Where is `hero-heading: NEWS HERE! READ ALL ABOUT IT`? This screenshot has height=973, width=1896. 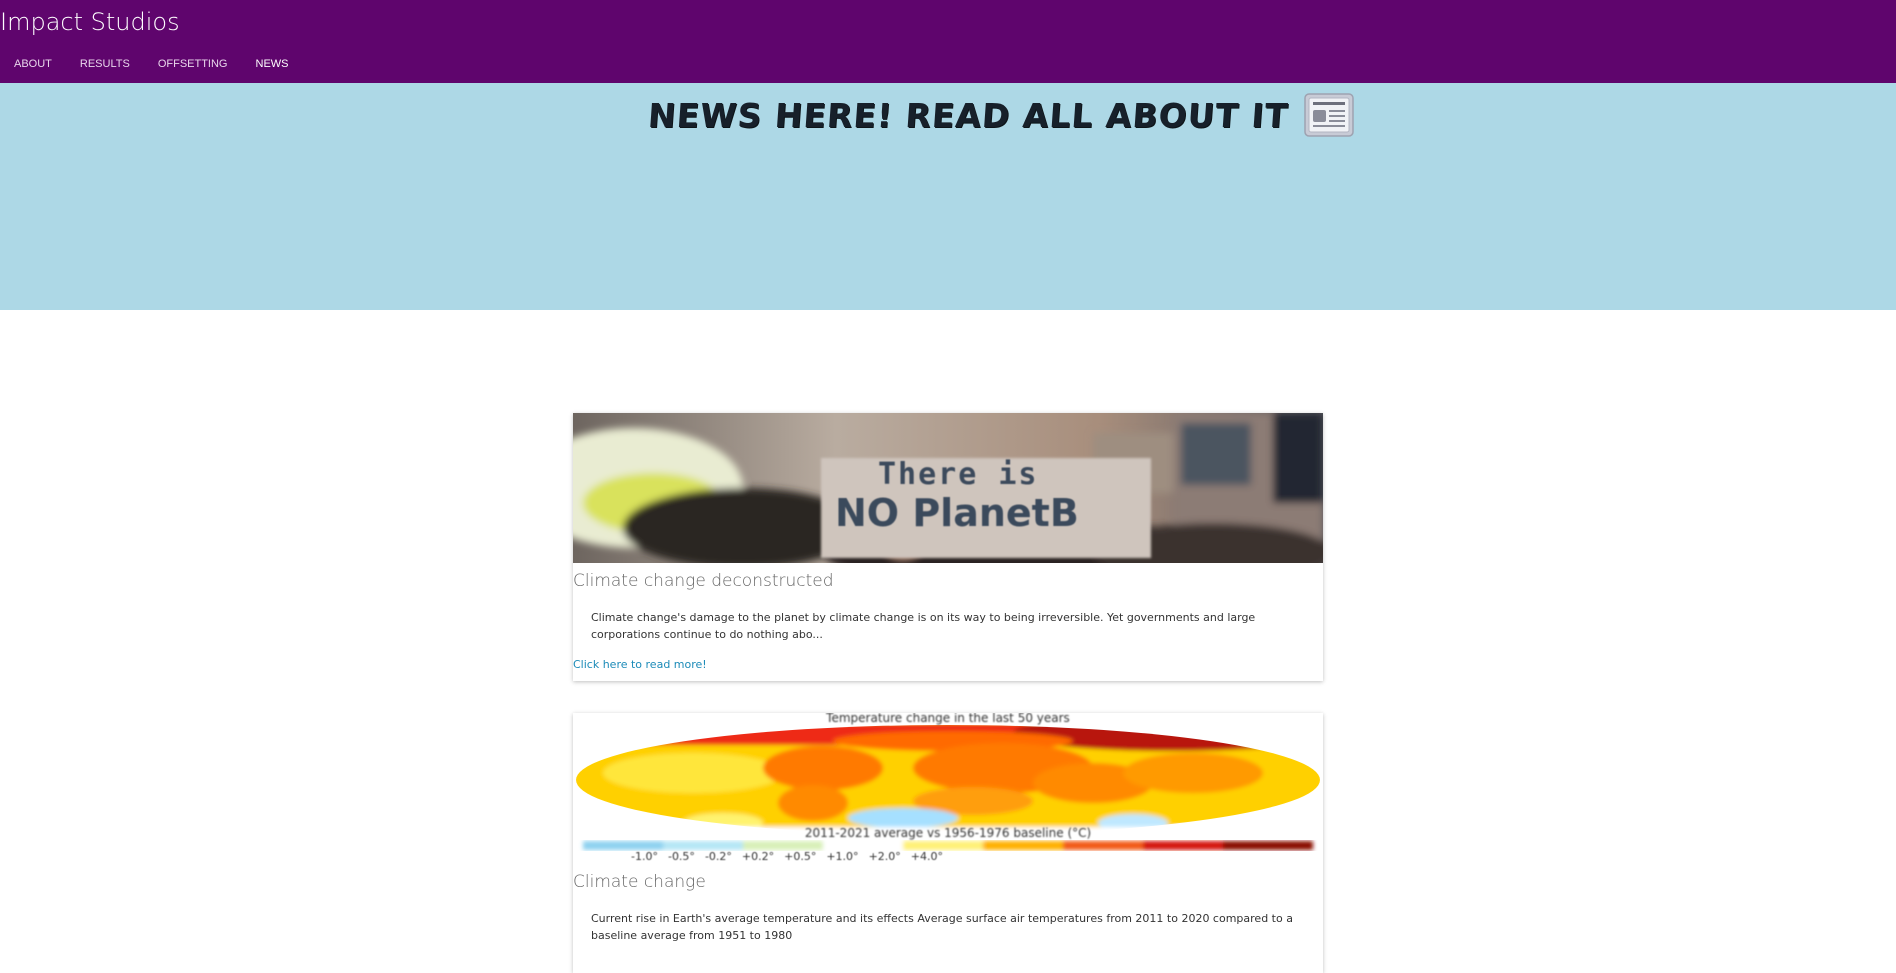 hero-heading: NEWS HERE! READ ALL ABOUT IT is located at coordinates (1000, 115).